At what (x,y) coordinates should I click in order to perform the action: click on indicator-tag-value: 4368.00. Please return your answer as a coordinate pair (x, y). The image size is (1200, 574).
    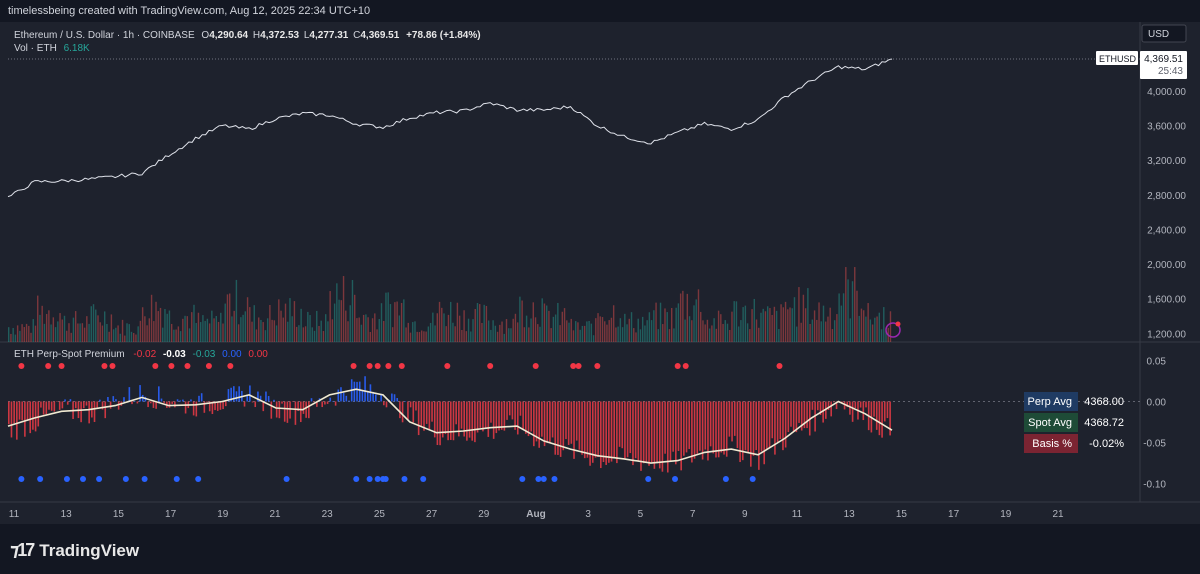
    Looking at the image, I should click on (1104, 402).